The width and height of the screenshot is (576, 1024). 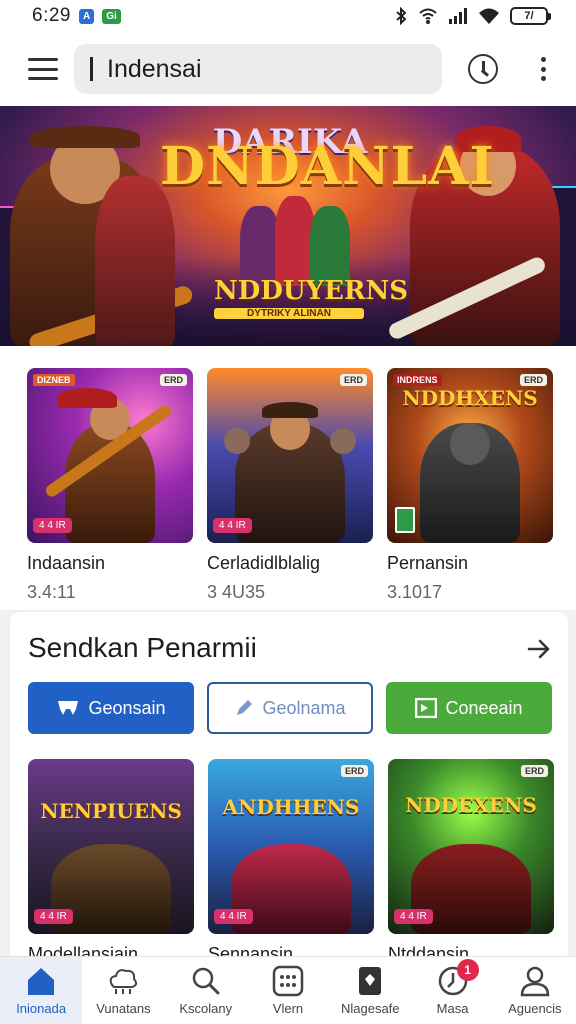 What do you see at coordinates (41, 1008) in the screenshot?
I see `nav-label: Inionada` at bounding box center [41, 1008].